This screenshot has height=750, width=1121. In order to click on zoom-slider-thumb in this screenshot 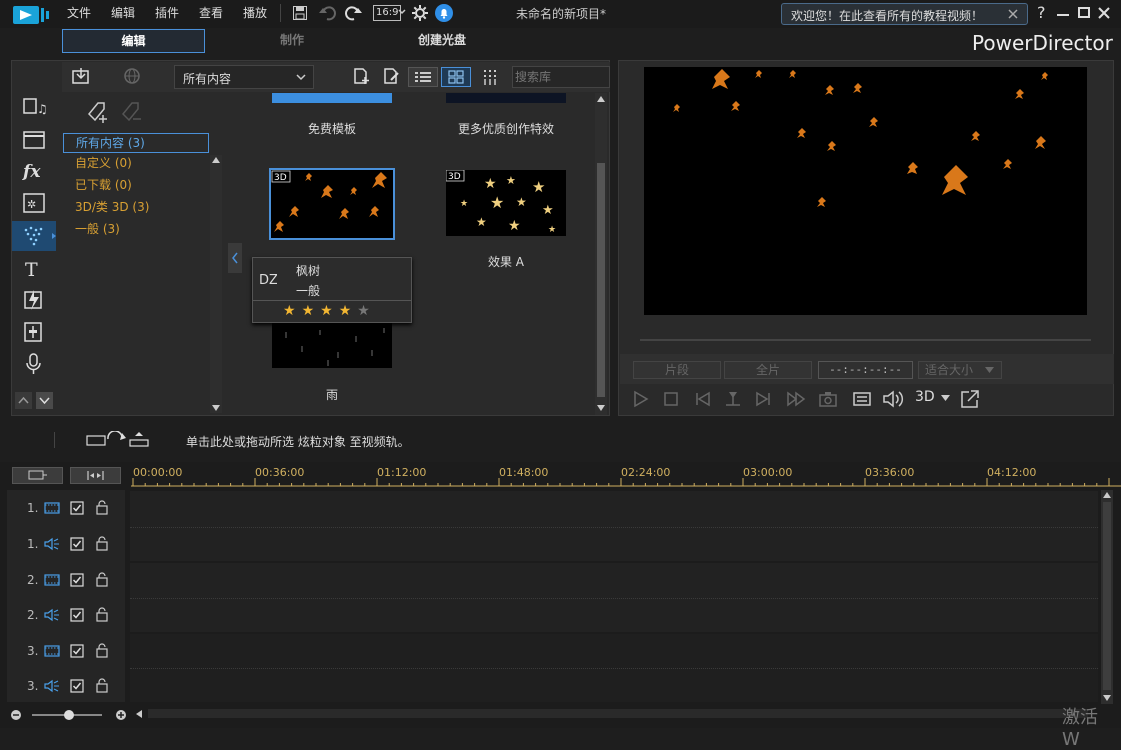, I will do `click(68, 715)`.